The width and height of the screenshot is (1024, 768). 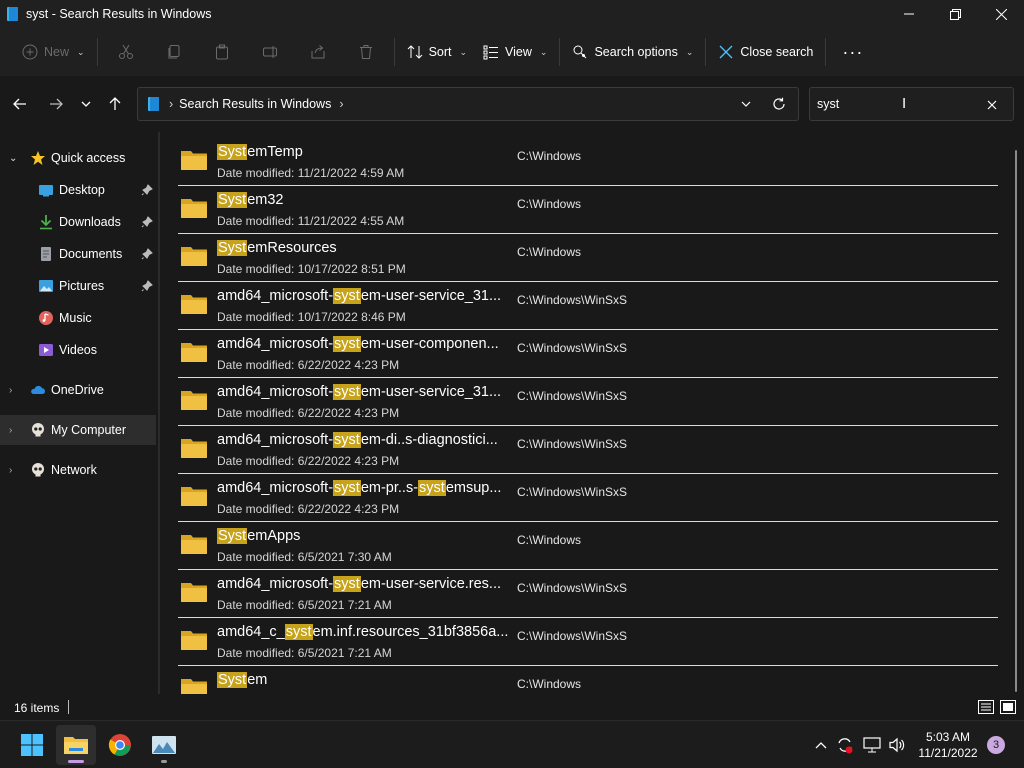 I want to click on share-button, so click(x=318, y=52).